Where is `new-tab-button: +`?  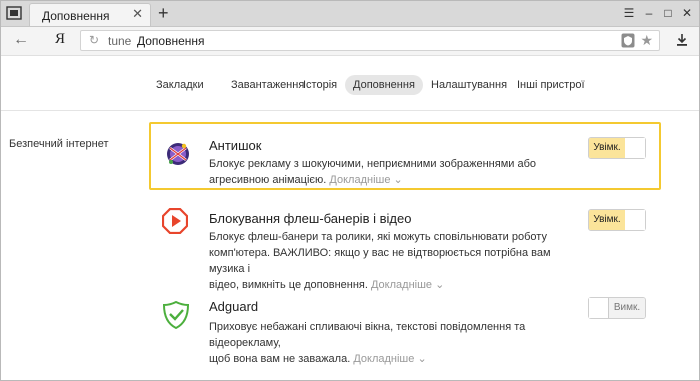 new-tab-button: + is located at coordinates (163, 13).